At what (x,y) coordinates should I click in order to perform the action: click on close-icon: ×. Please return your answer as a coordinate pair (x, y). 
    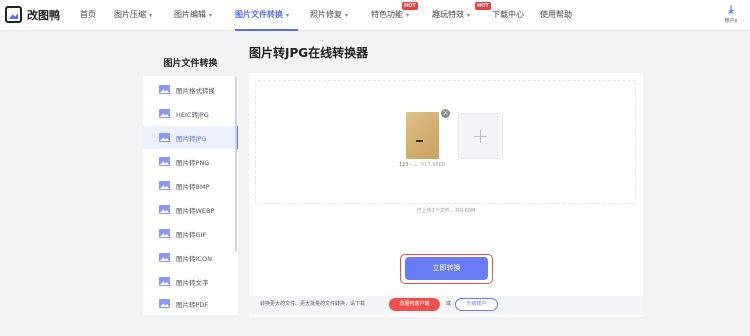
    Looking at the image, I should click on (445, 113).